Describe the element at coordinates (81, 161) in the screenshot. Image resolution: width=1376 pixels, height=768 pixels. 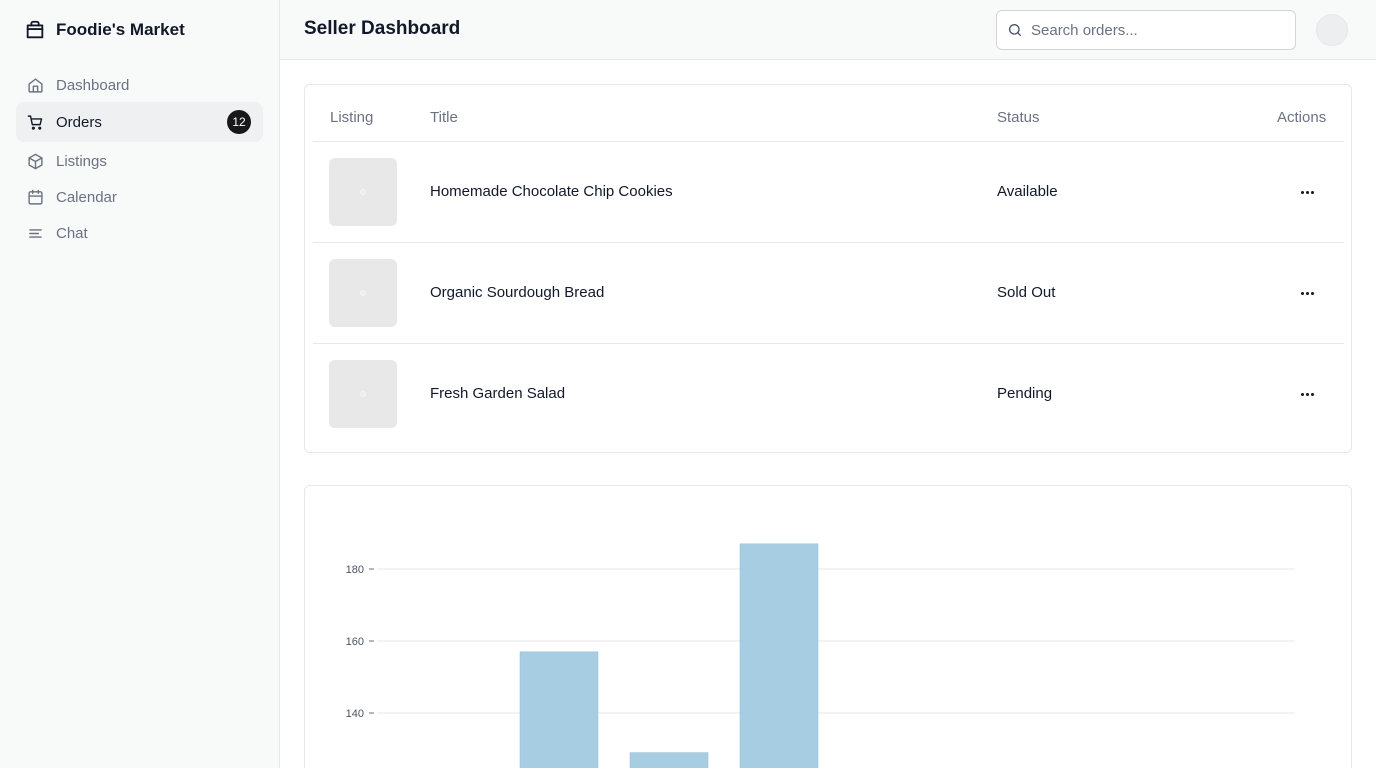
I see `sidebar-item-label: Listings` at that location.